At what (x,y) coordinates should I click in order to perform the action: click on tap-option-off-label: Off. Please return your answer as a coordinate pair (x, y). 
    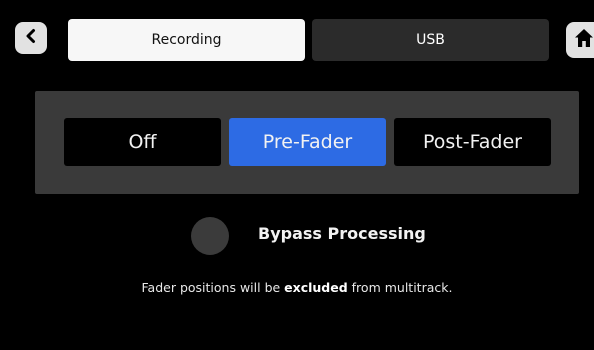
    Looking at the image, I should click on (142, 142).